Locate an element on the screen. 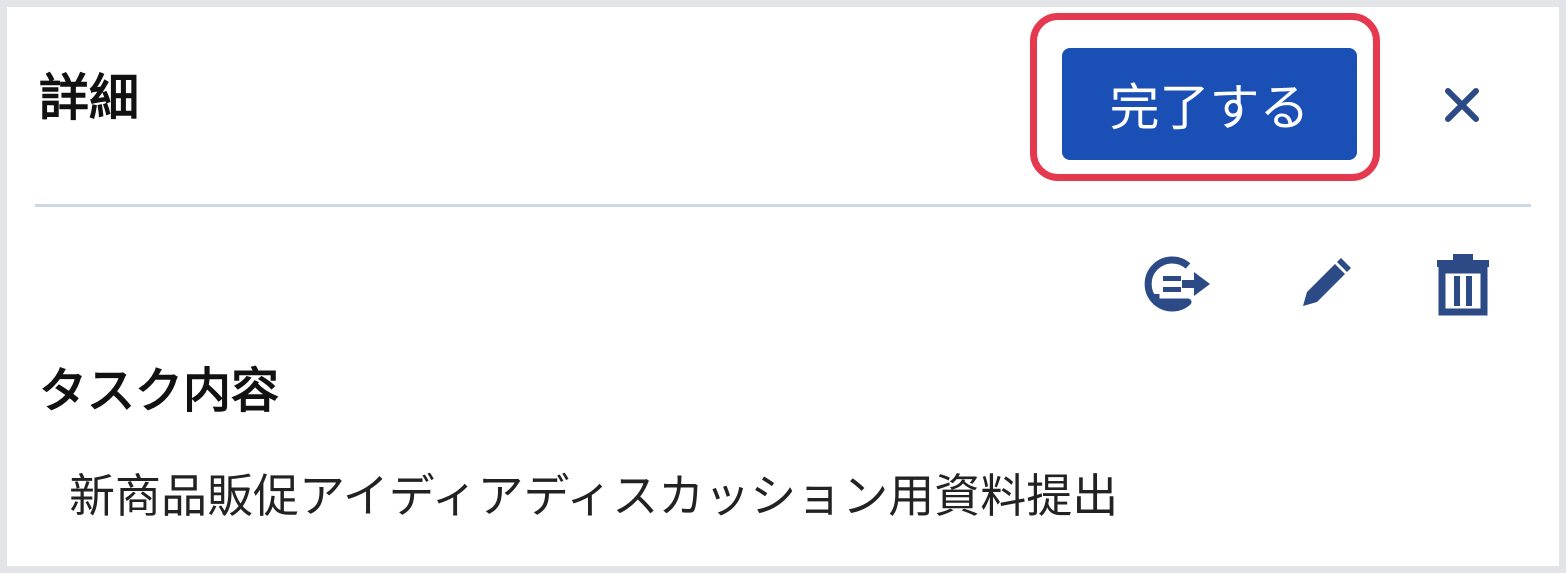  edit-button is located at coordinates (1323, 284).